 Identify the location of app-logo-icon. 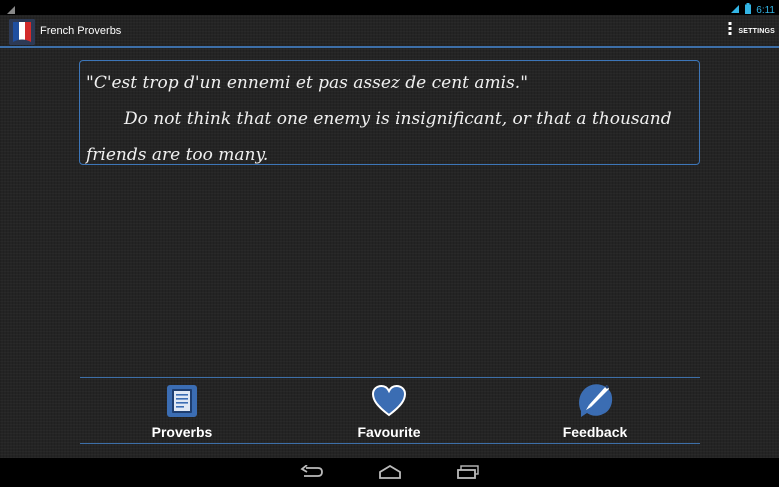
(22, 32).